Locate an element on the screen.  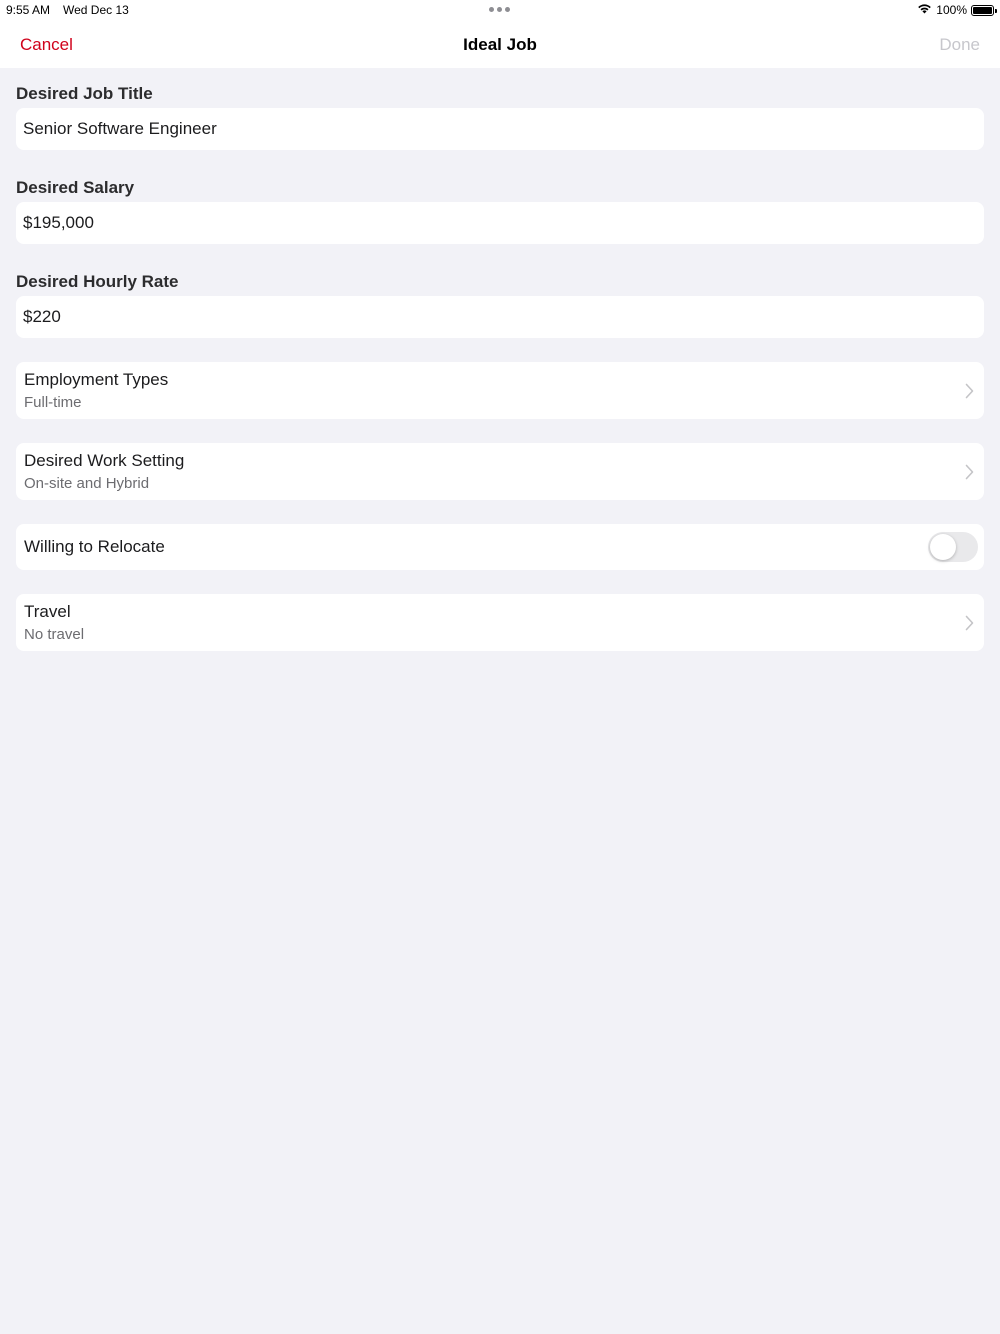
work-setting-title: Desired Work Setting is located at coordinates (104, 460).